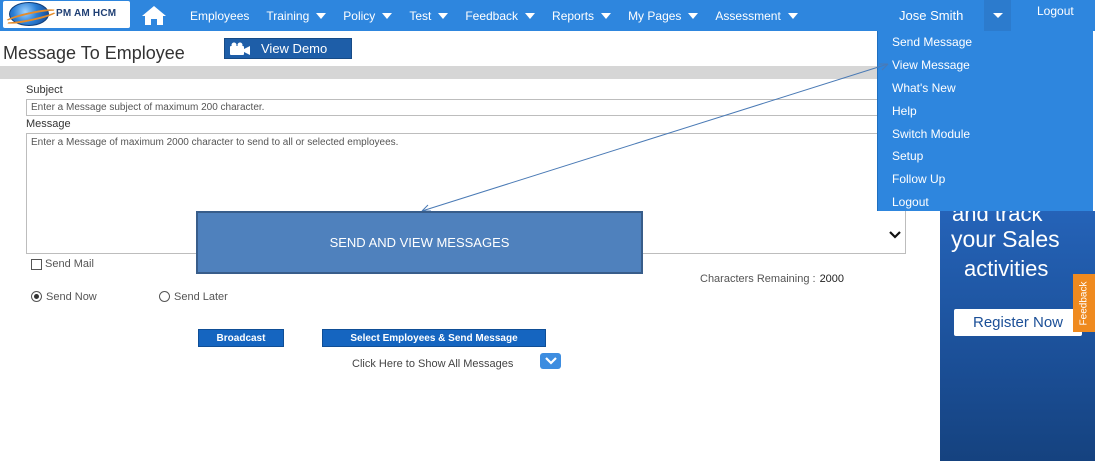 The width and height of the screenshot is (1095, 461). Describe the element at coordinates (758, 279) in the screenshot. I see `characters-remaining-label: Characters Remaining :` at that location.